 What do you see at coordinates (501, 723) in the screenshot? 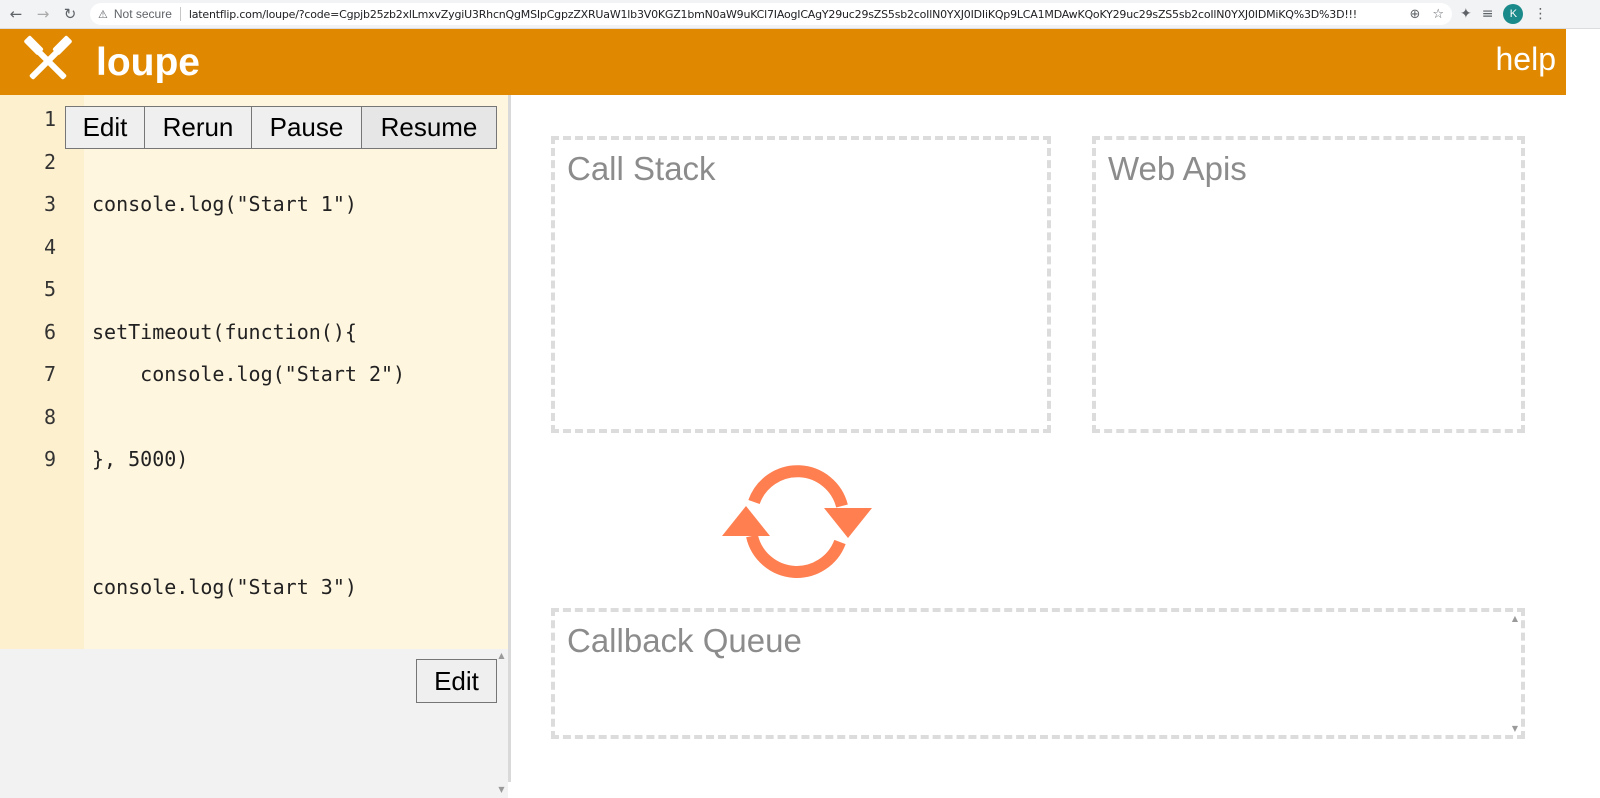
I see `console-scrollbar: ▲ ▼` at bounding box center [501, 723].